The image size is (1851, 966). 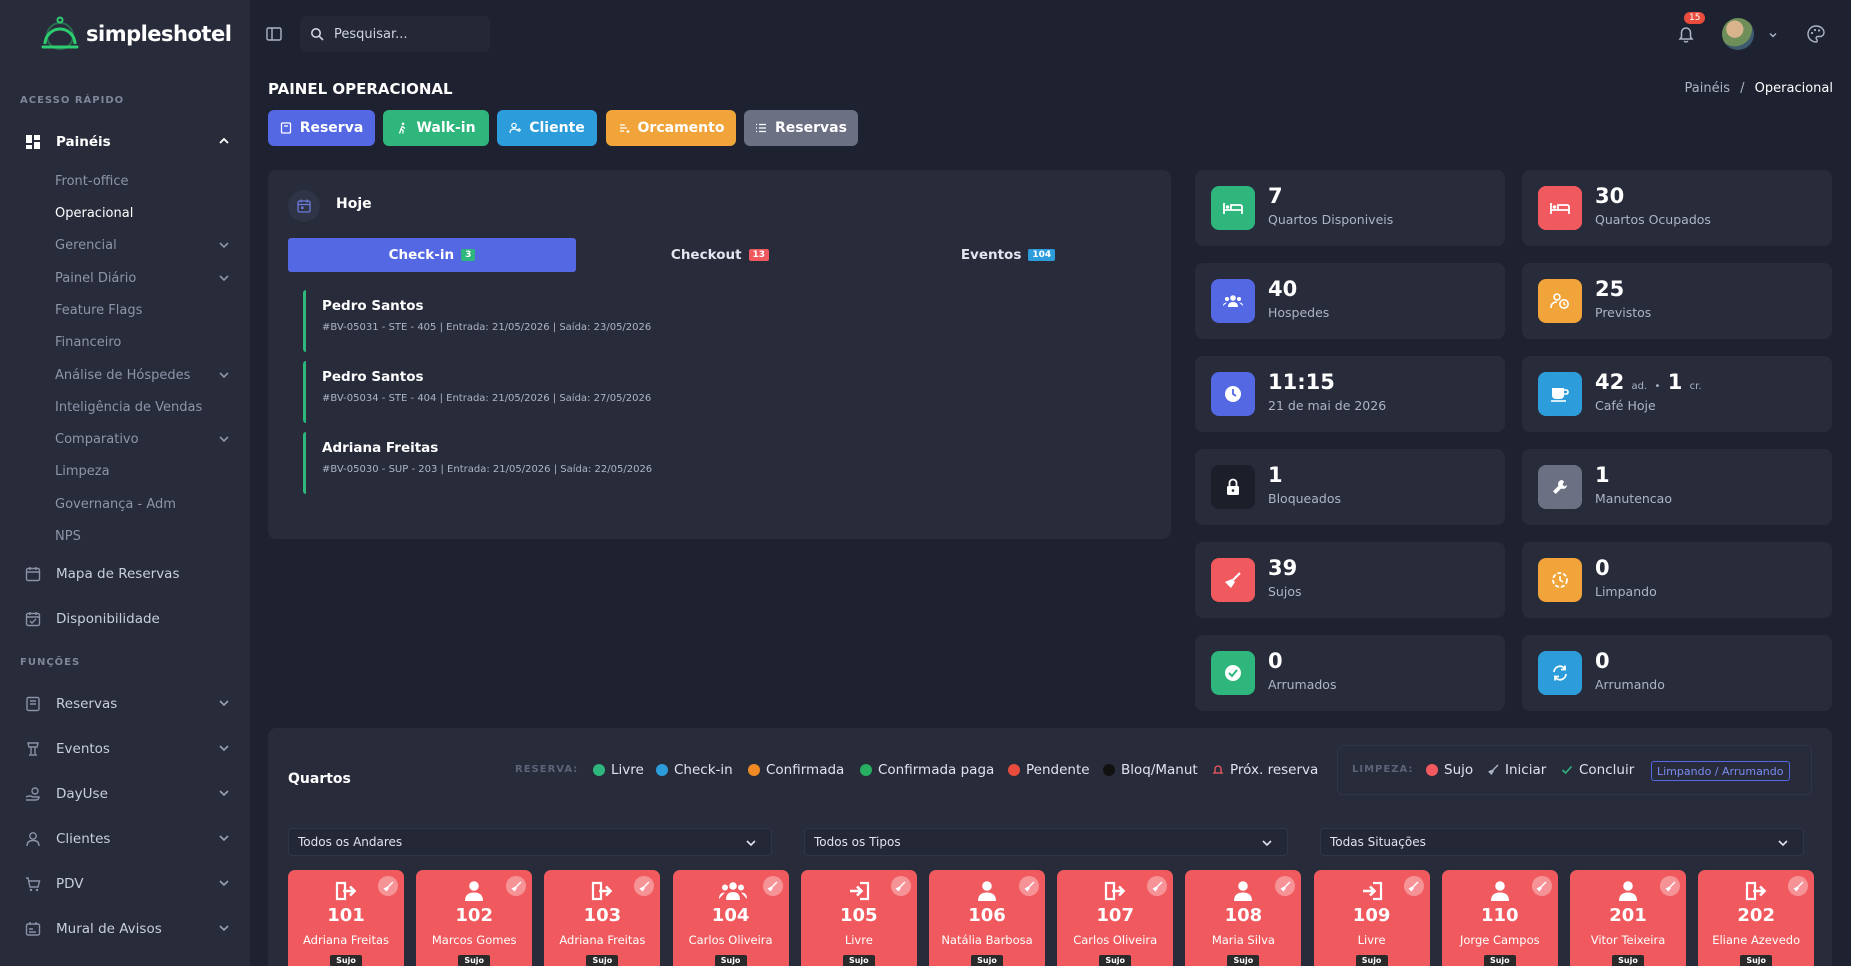 I want to click on stat-card-quartos-ocupados: 30 Quartos Ocupados, so click(x=1677, y=208).